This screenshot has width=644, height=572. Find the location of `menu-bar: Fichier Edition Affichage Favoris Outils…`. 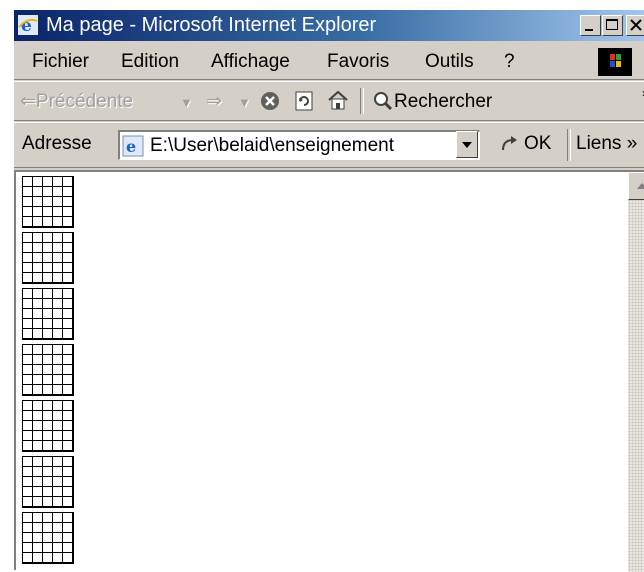

menu-bar: Fichier Edition Affichage Favoris Outils… is located at coordinates (329, 61).